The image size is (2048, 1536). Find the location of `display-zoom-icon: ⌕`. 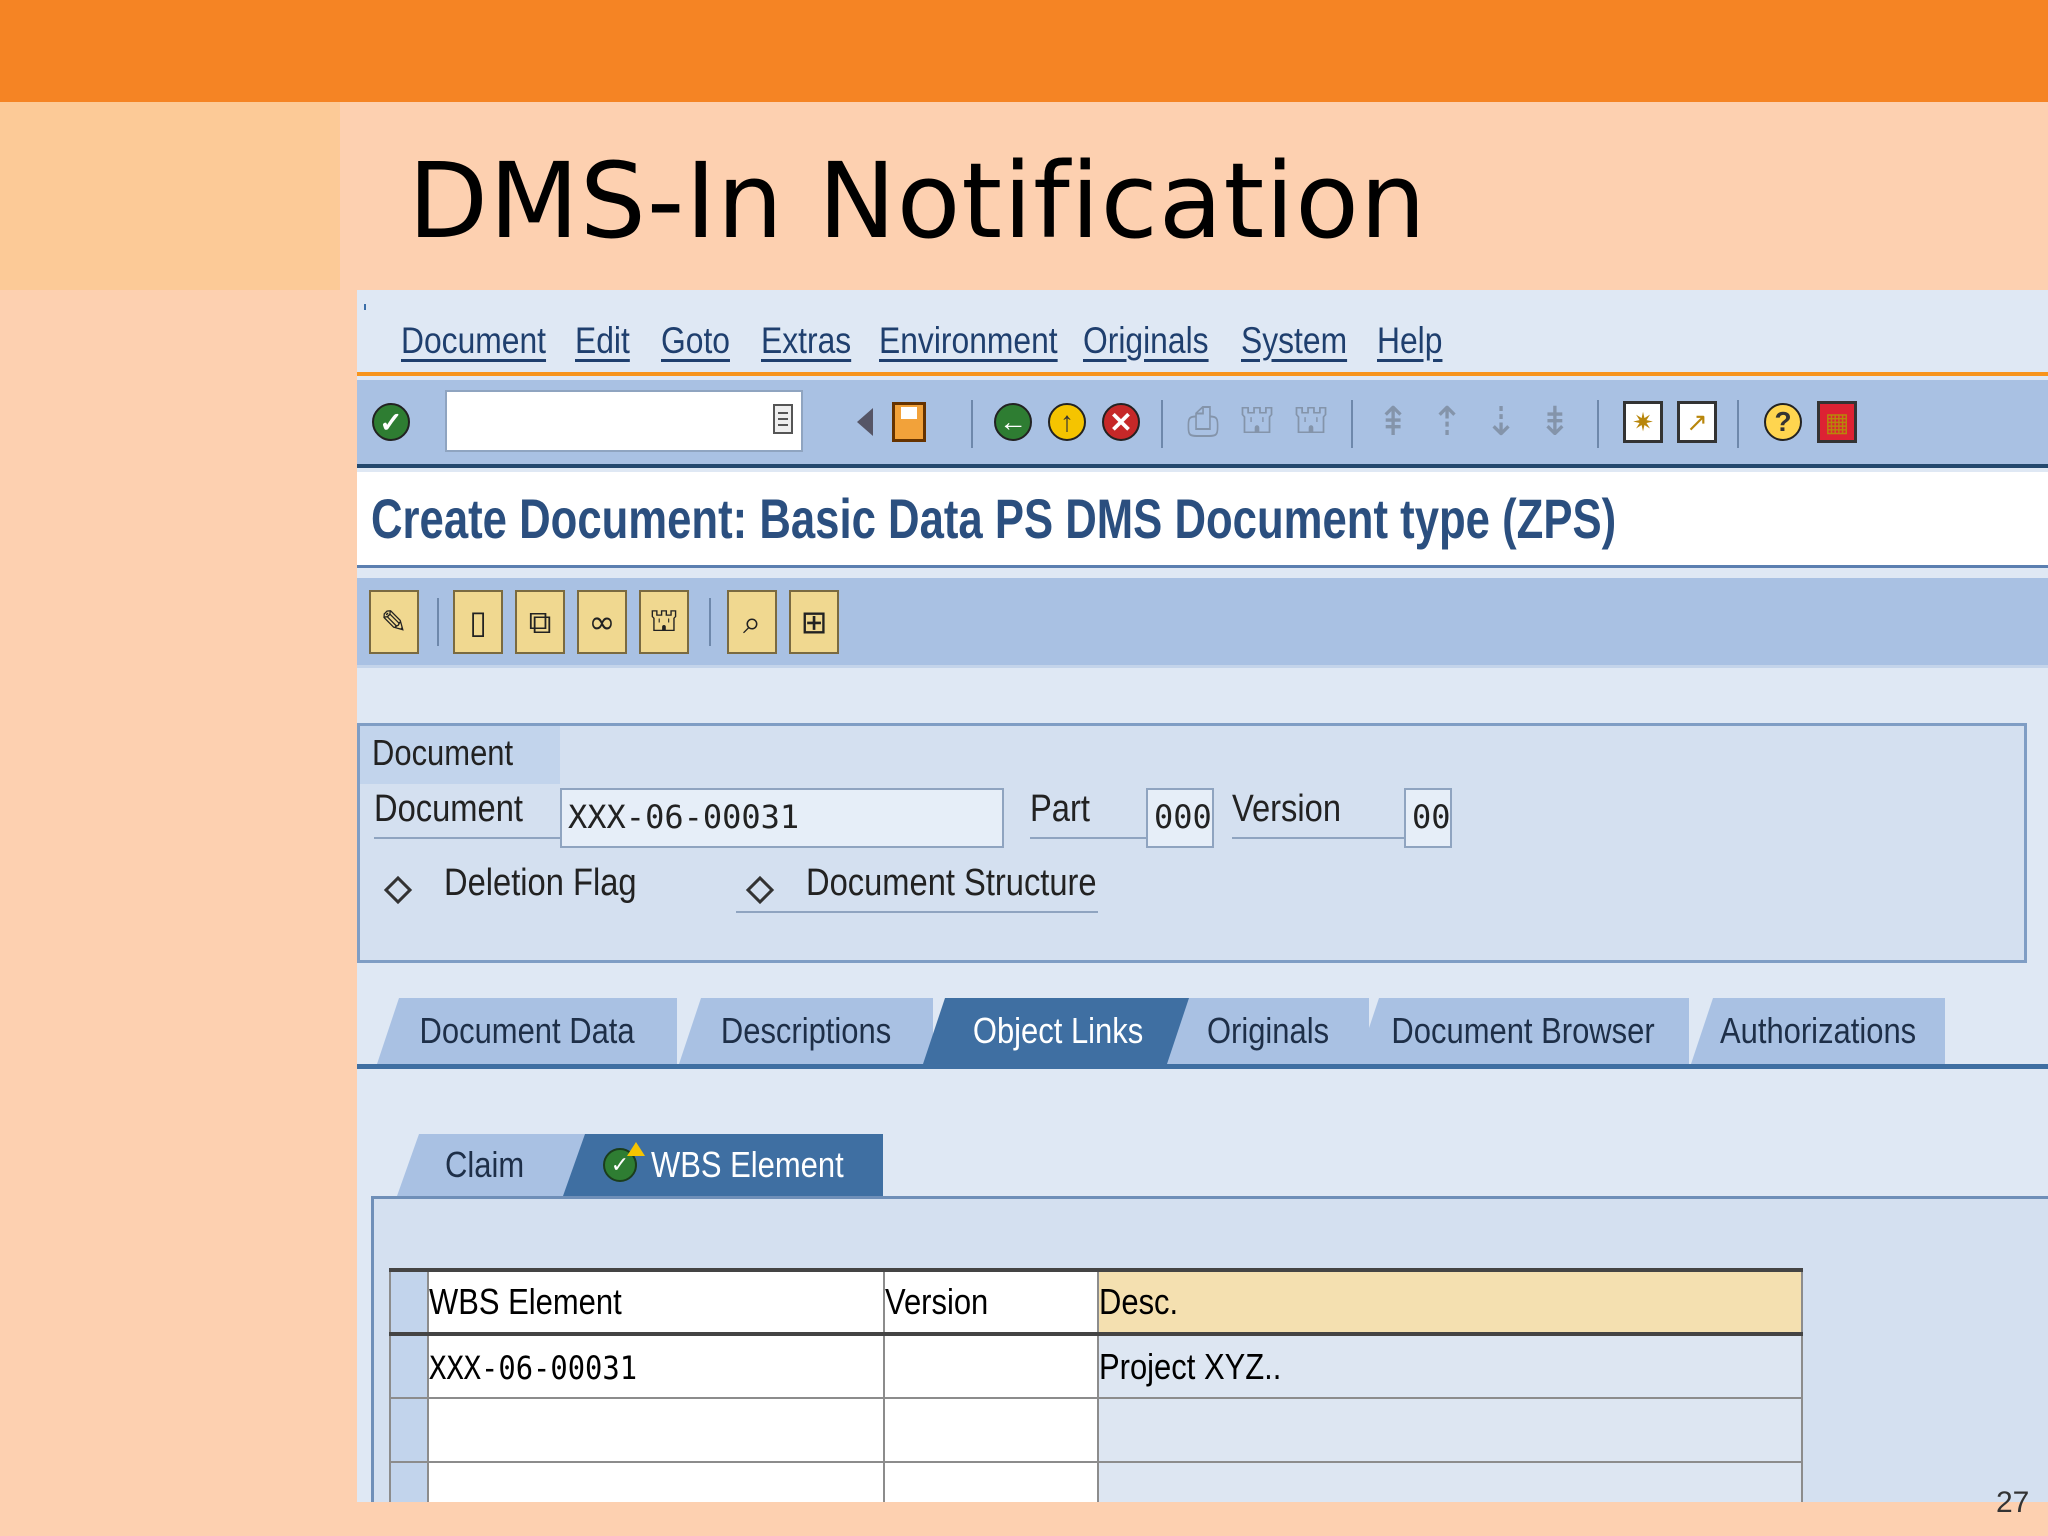

display-zoom-icon: ⌕ is located at coordinates (752, 622).